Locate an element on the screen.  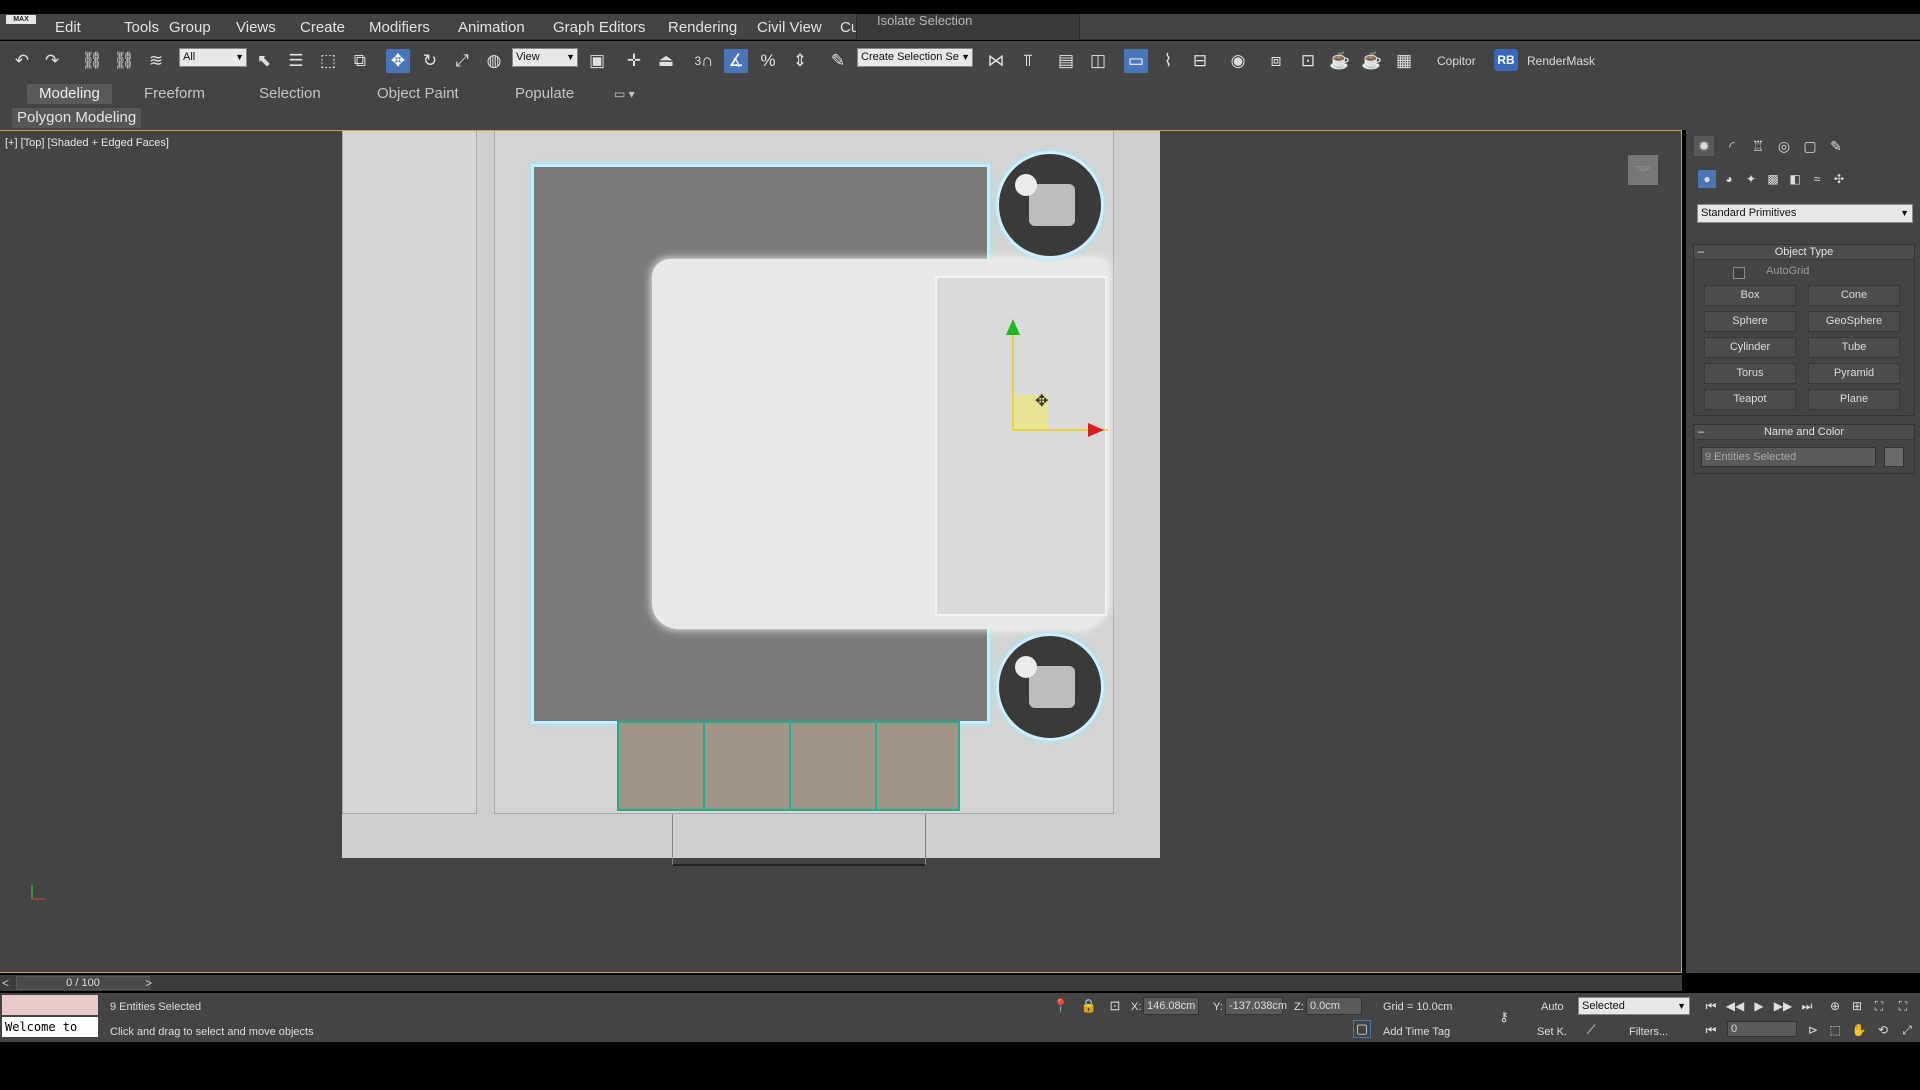
pan-view-icon: ✋ is located at coordinates (1859, 1030).